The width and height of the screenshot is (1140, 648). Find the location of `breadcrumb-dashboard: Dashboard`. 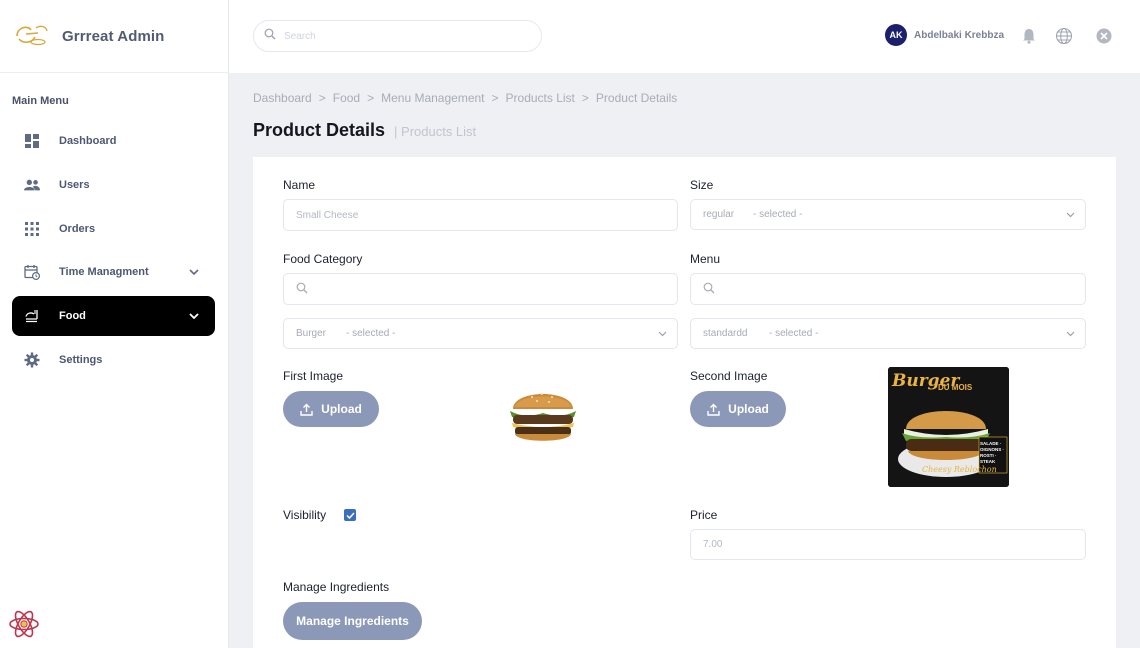

breadcrumb-dashboard: Dashboard is located at coordinates (282, 98).